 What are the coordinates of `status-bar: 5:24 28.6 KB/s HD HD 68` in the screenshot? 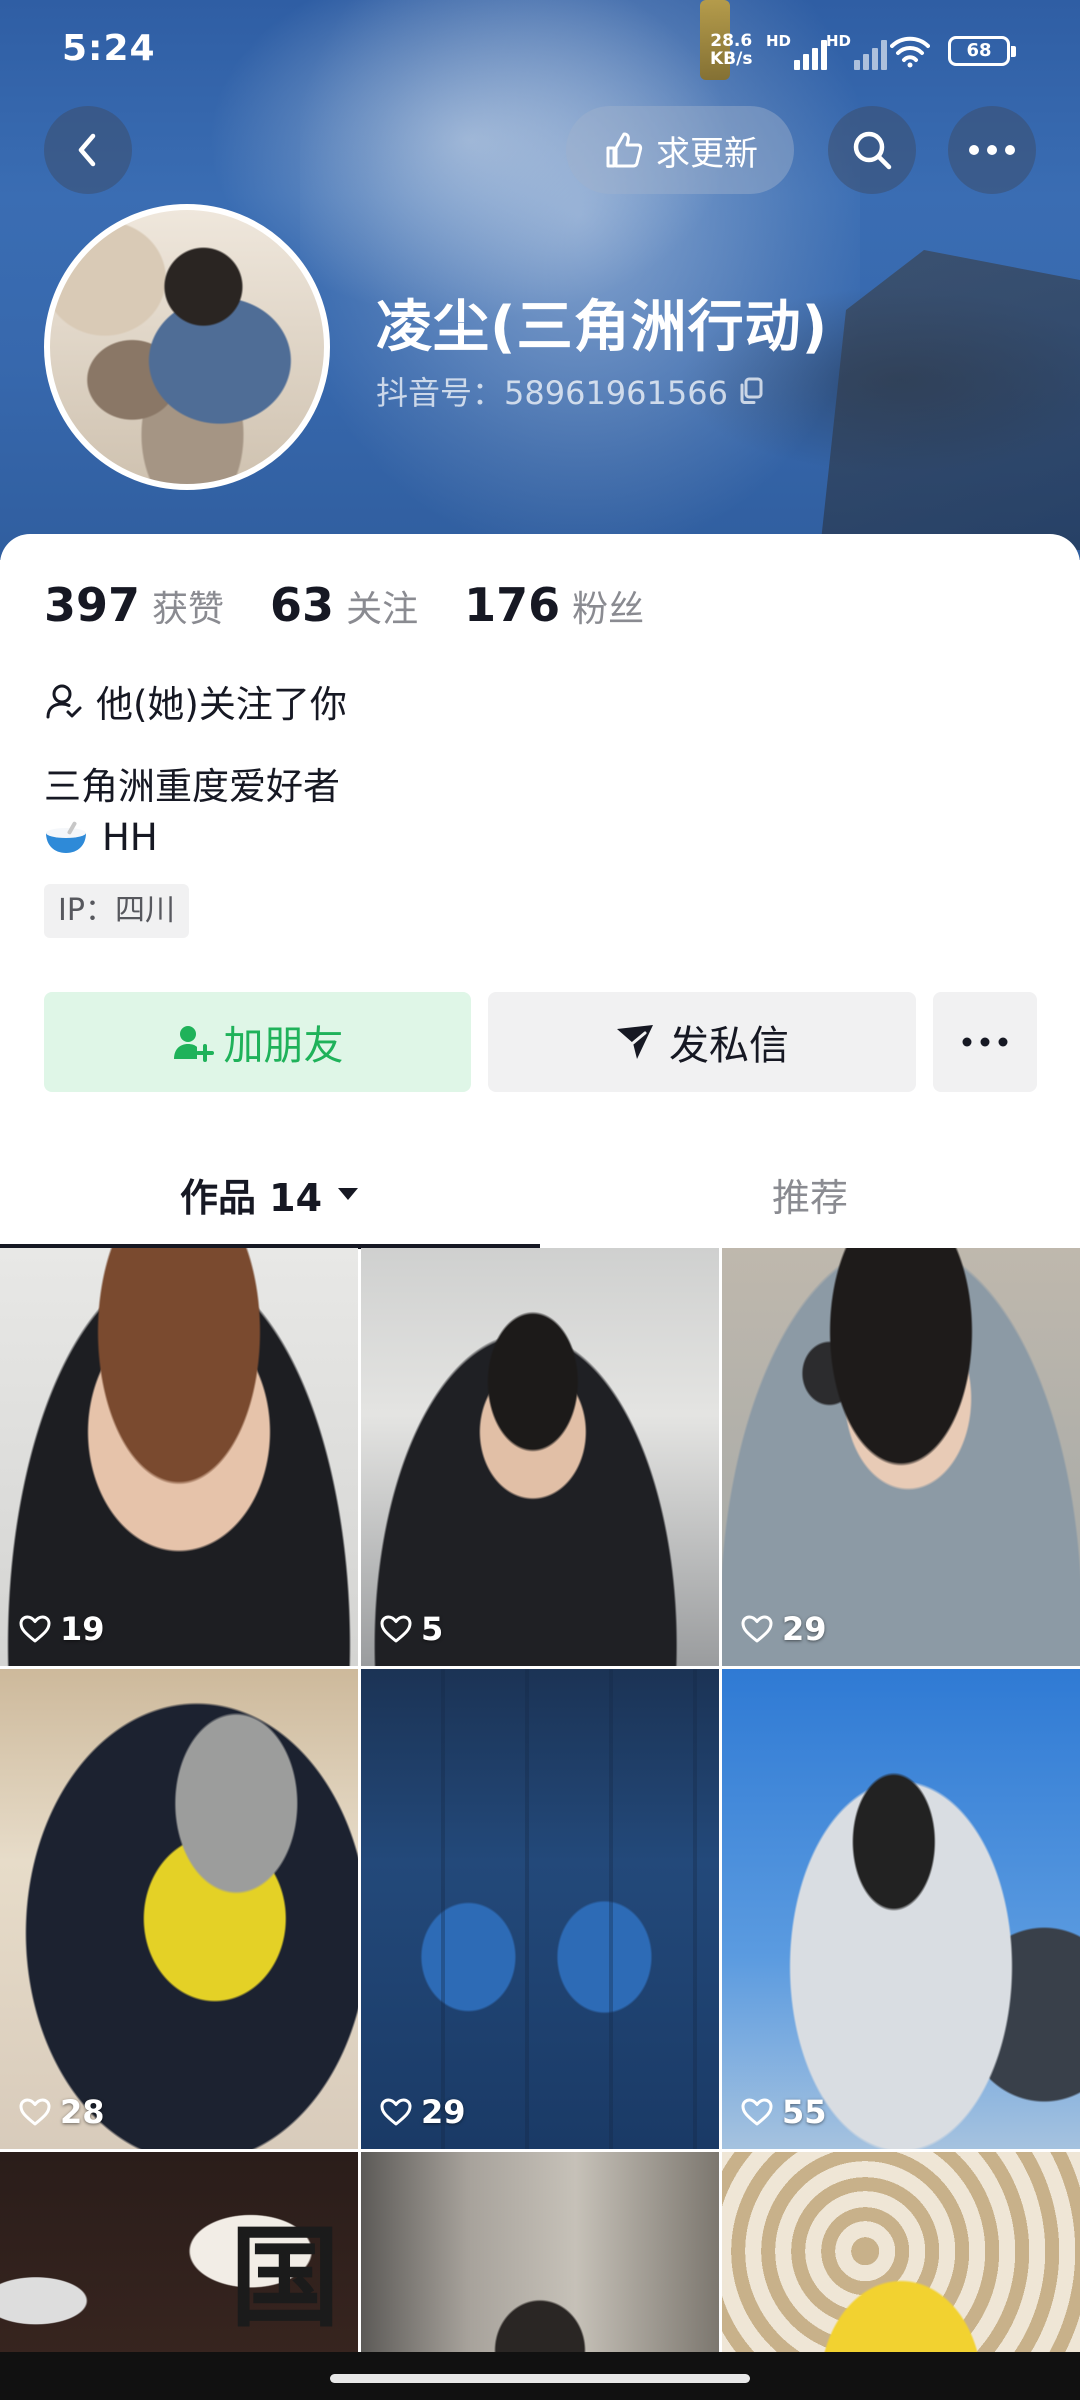 It's located at (540, 52).